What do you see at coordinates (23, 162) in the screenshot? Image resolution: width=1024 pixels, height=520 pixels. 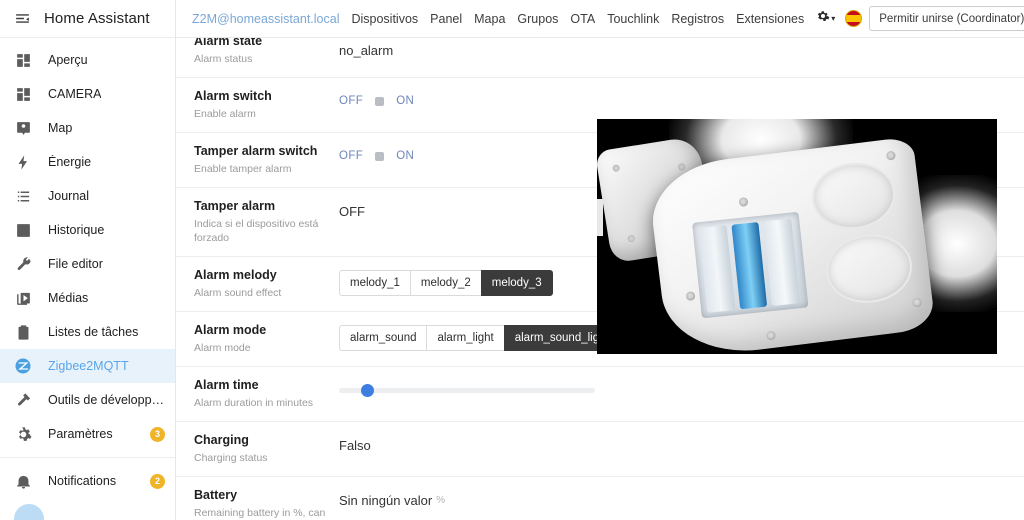 I see `lightning-bolt-icon` at bounding box center [23, 162].